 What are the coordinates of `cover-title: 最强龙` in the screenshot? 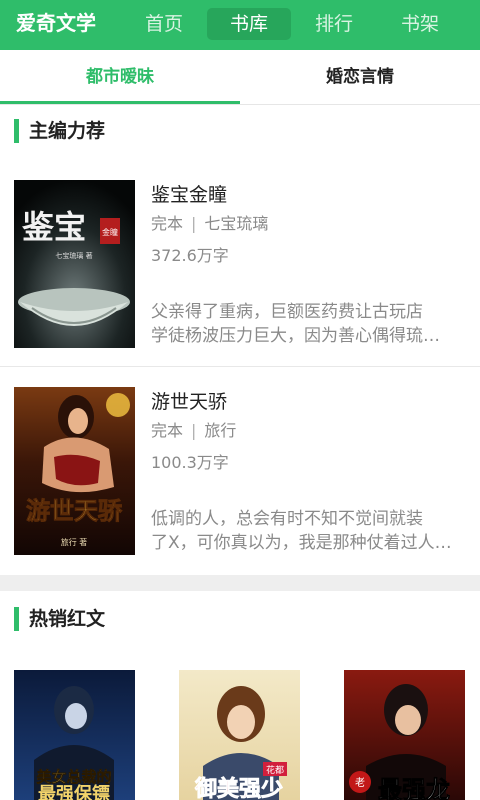 It's located at (414, 787).